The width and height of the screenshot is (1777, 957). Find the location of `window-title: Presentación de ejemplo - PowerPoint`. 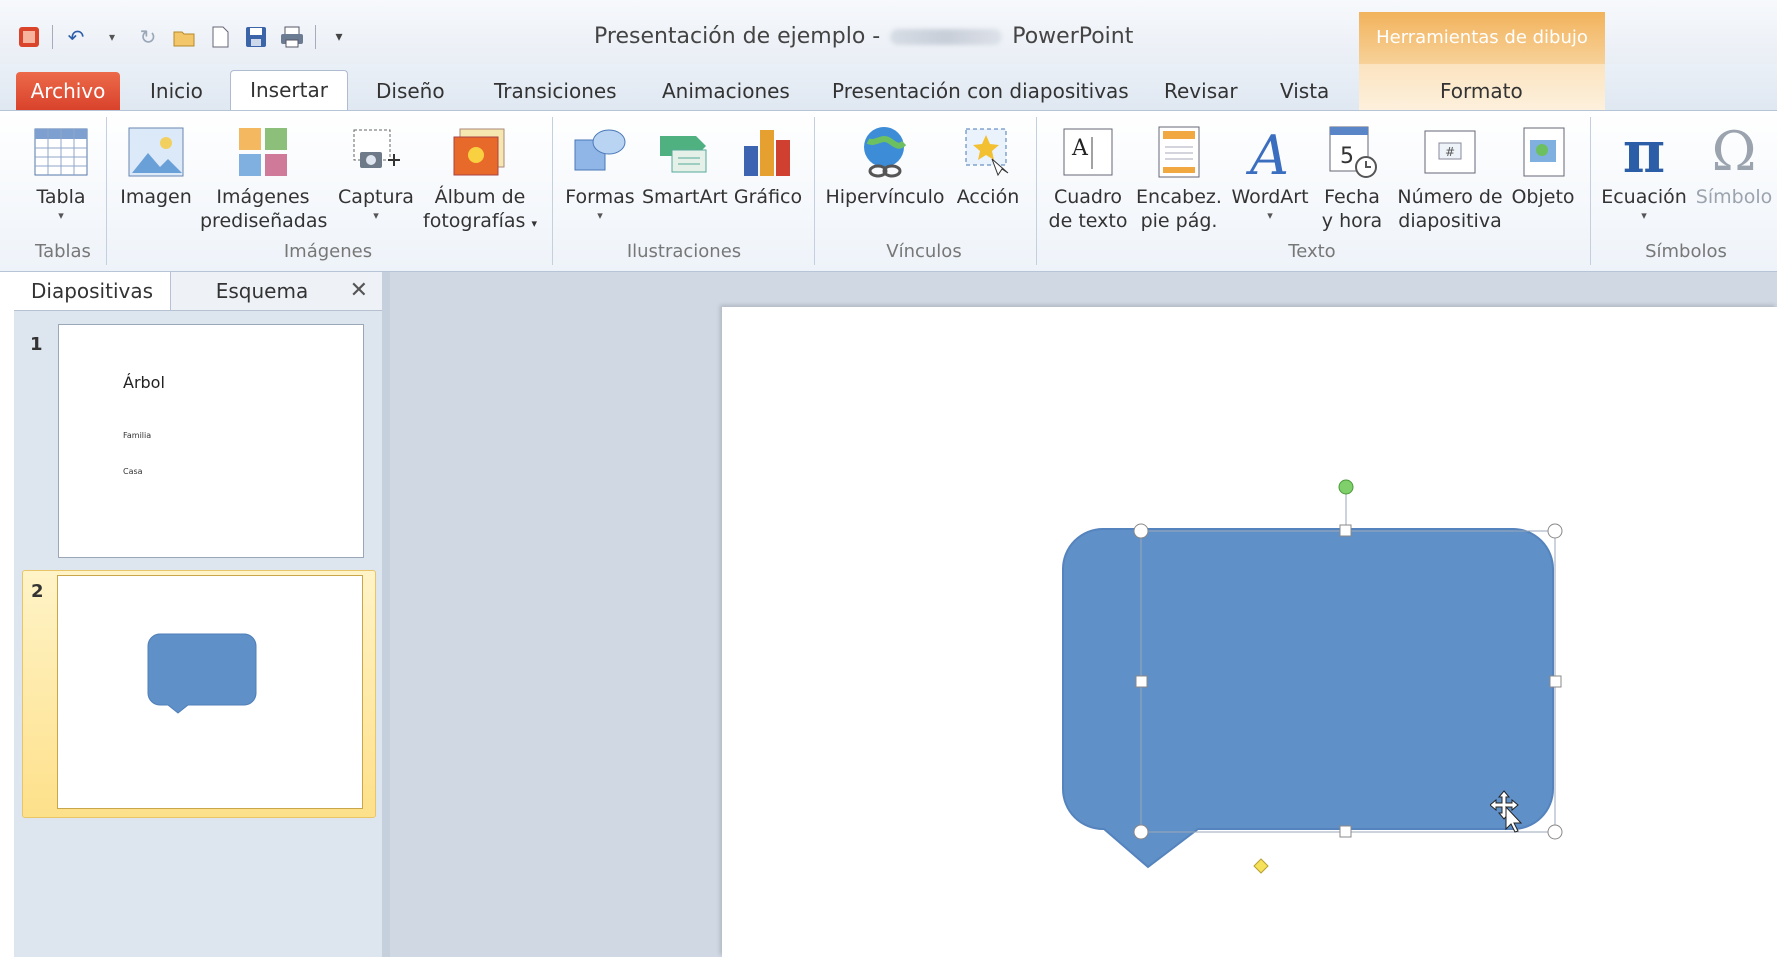

window-title: Presentación de ejemplo - PowerPoint is located at coordinates (863, 36).